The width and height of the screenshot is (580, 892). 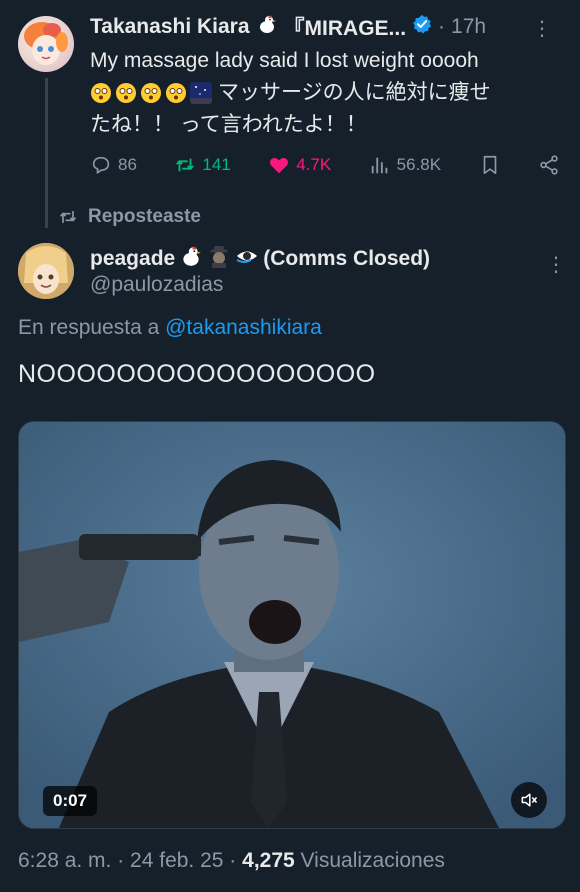 What do you see at coordinates (268, 860) in the screenshot?
I see `views-total: 4,275` at bounding box center [268, 860].